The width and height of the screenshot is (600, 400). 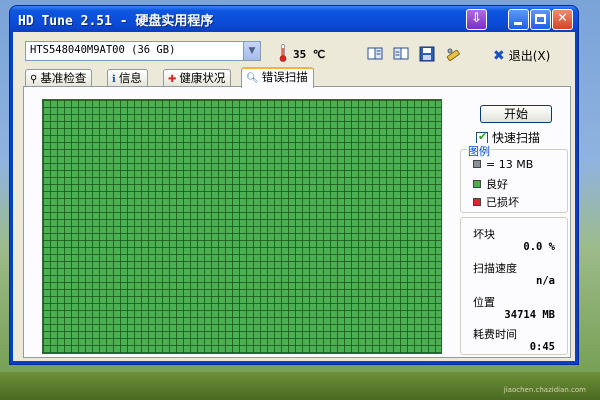 I want to click on title-bar: HD Tune 2.51 - 硬盘实用程序 ⇩ ✕, so click(x=294, y=19).